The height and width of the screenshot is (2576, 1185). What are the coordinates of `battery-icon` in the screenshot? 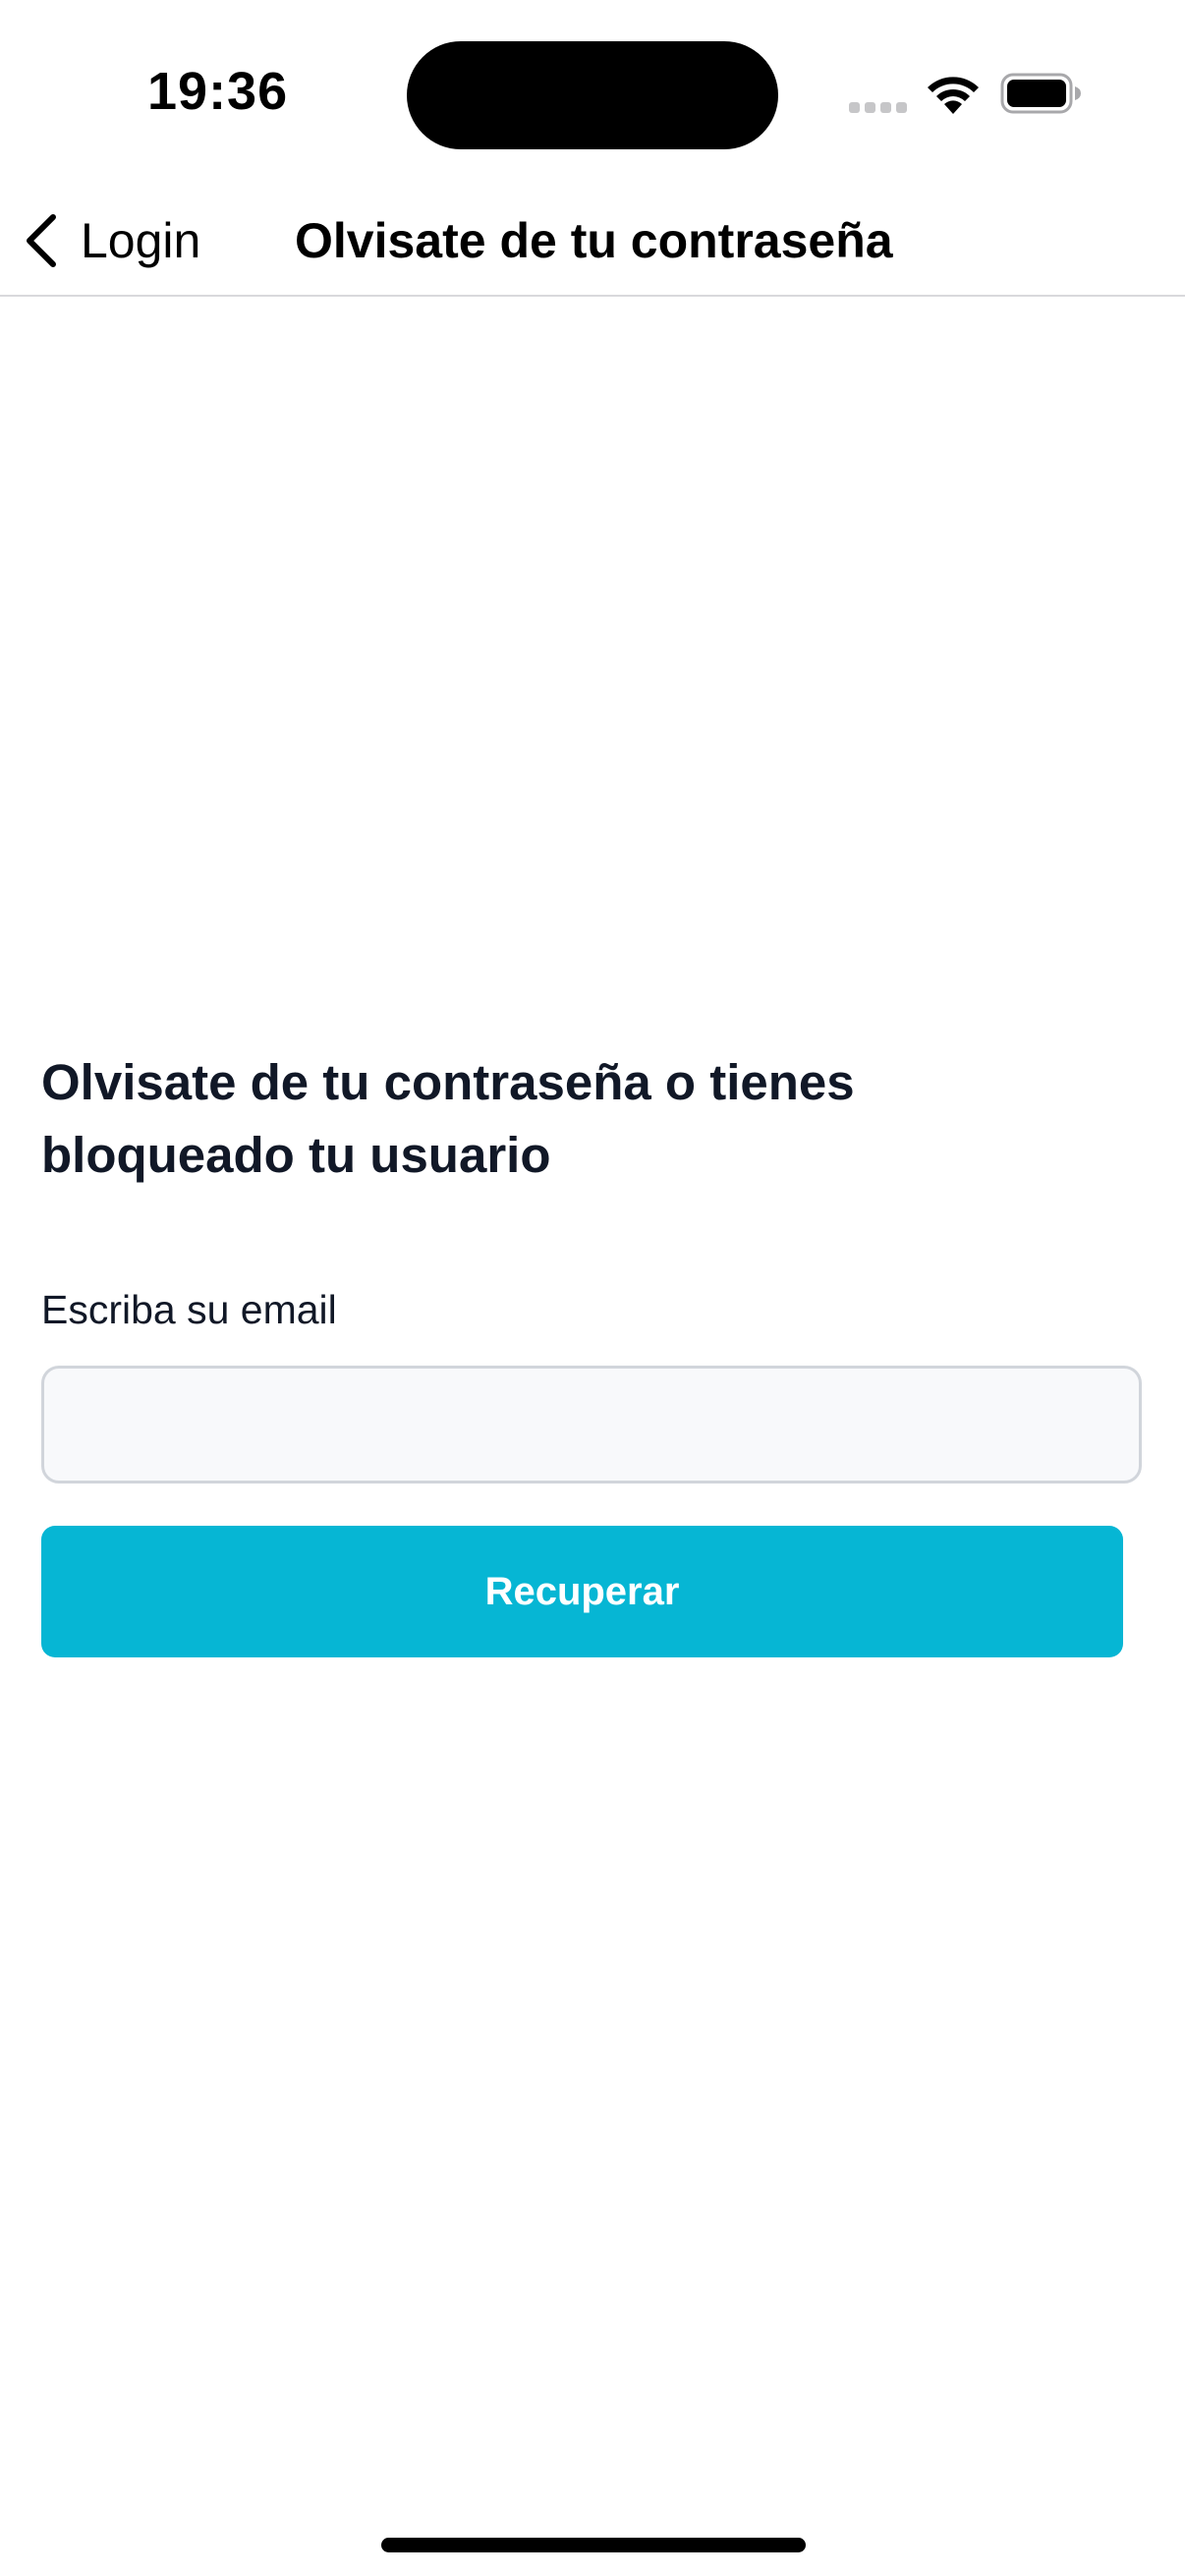 It's located at (1041, 93).